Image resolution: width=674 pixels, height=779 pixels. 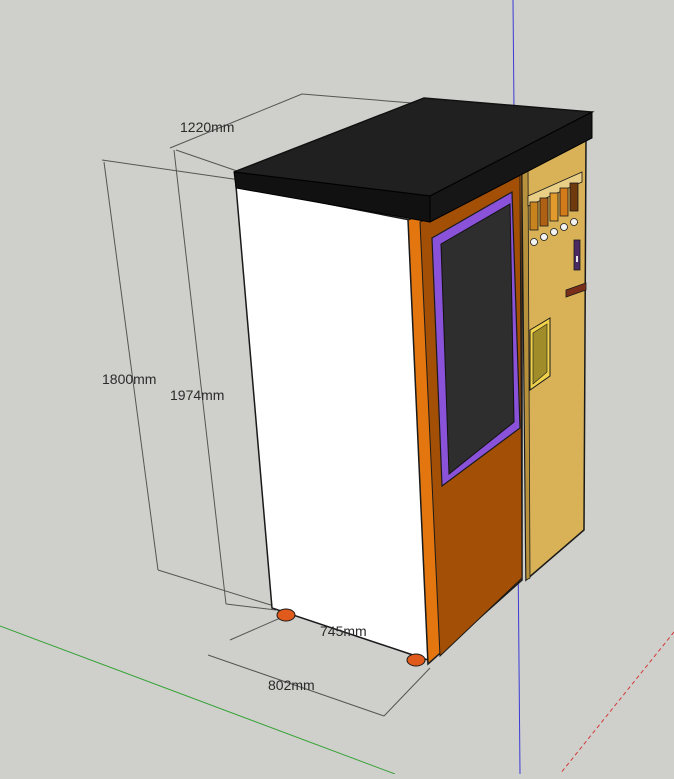 I want to click on card-reader, so click(x=577, y=255).